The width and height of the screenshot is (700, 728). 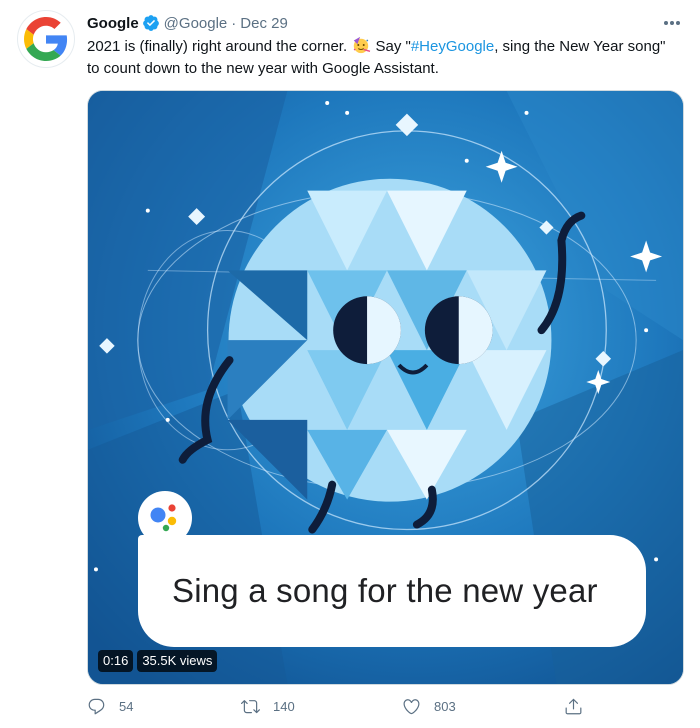 What do you see at coordinates (391, 46) in the screenshot?
I see `tweet-text-part2: Say "` at bounding box center [391, 46].